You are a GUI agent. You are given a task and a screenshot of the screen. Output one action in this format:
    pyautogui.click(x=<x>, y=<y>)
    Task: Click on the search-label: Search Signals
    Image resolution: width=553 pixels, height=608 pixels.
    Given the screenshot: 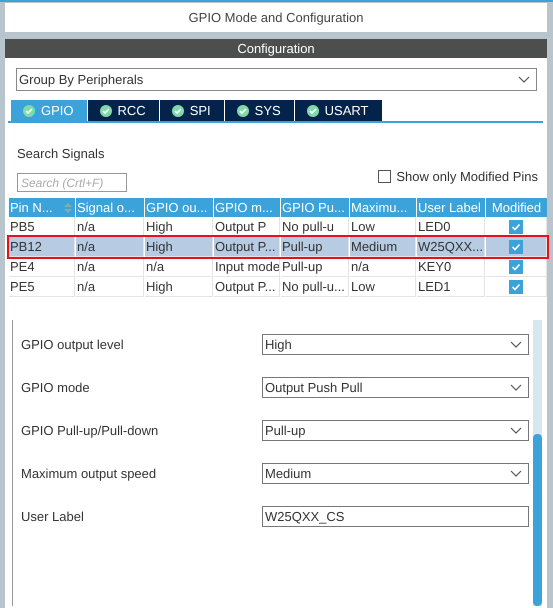 What is the action you would take?
    pyautogui.click(x=61, y=153)
    